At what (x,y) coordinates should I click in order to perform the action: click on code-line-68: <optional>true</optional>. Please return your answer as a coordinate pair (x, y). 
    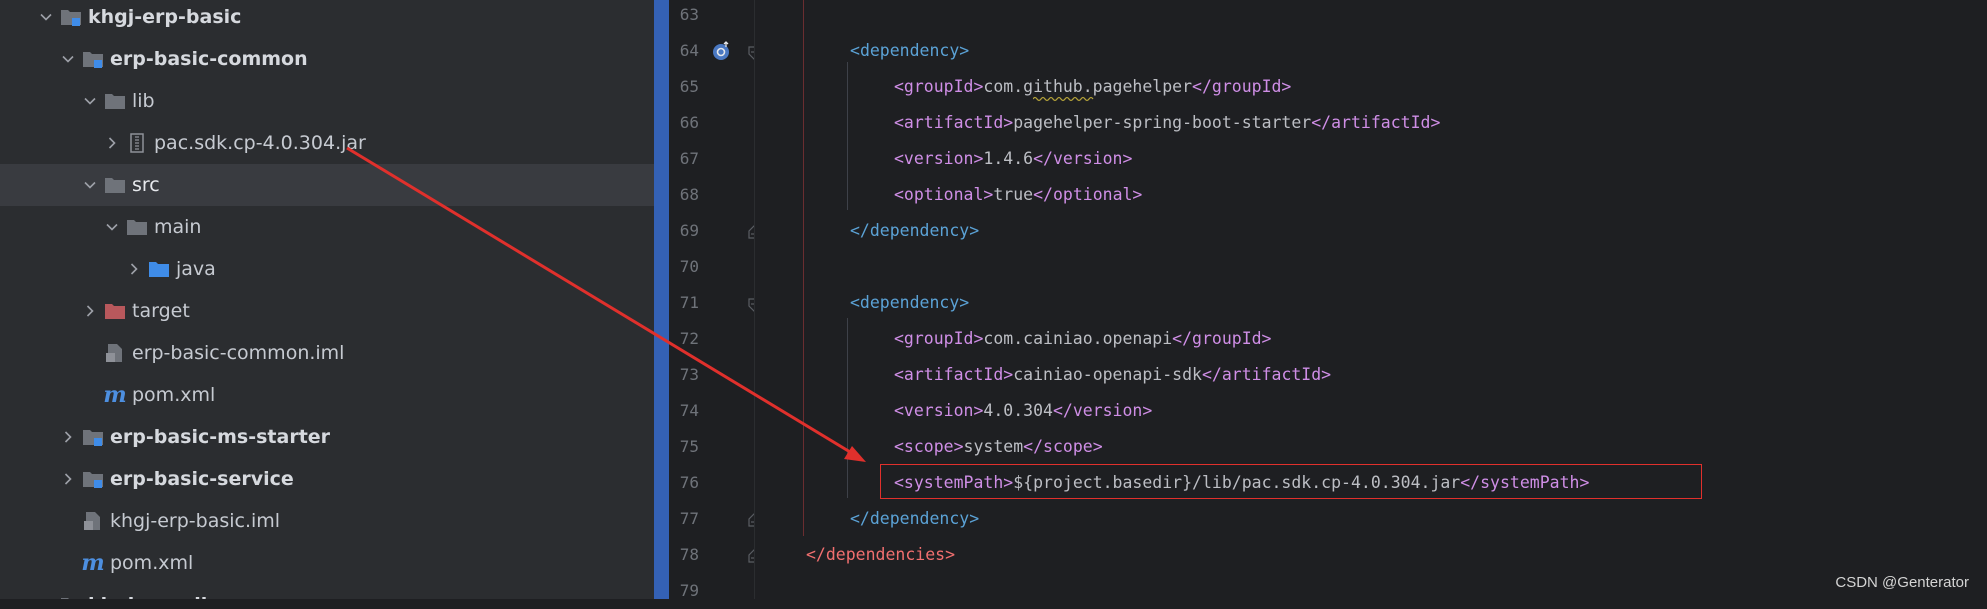
    Looking at the image, I should click on (1018, 195).